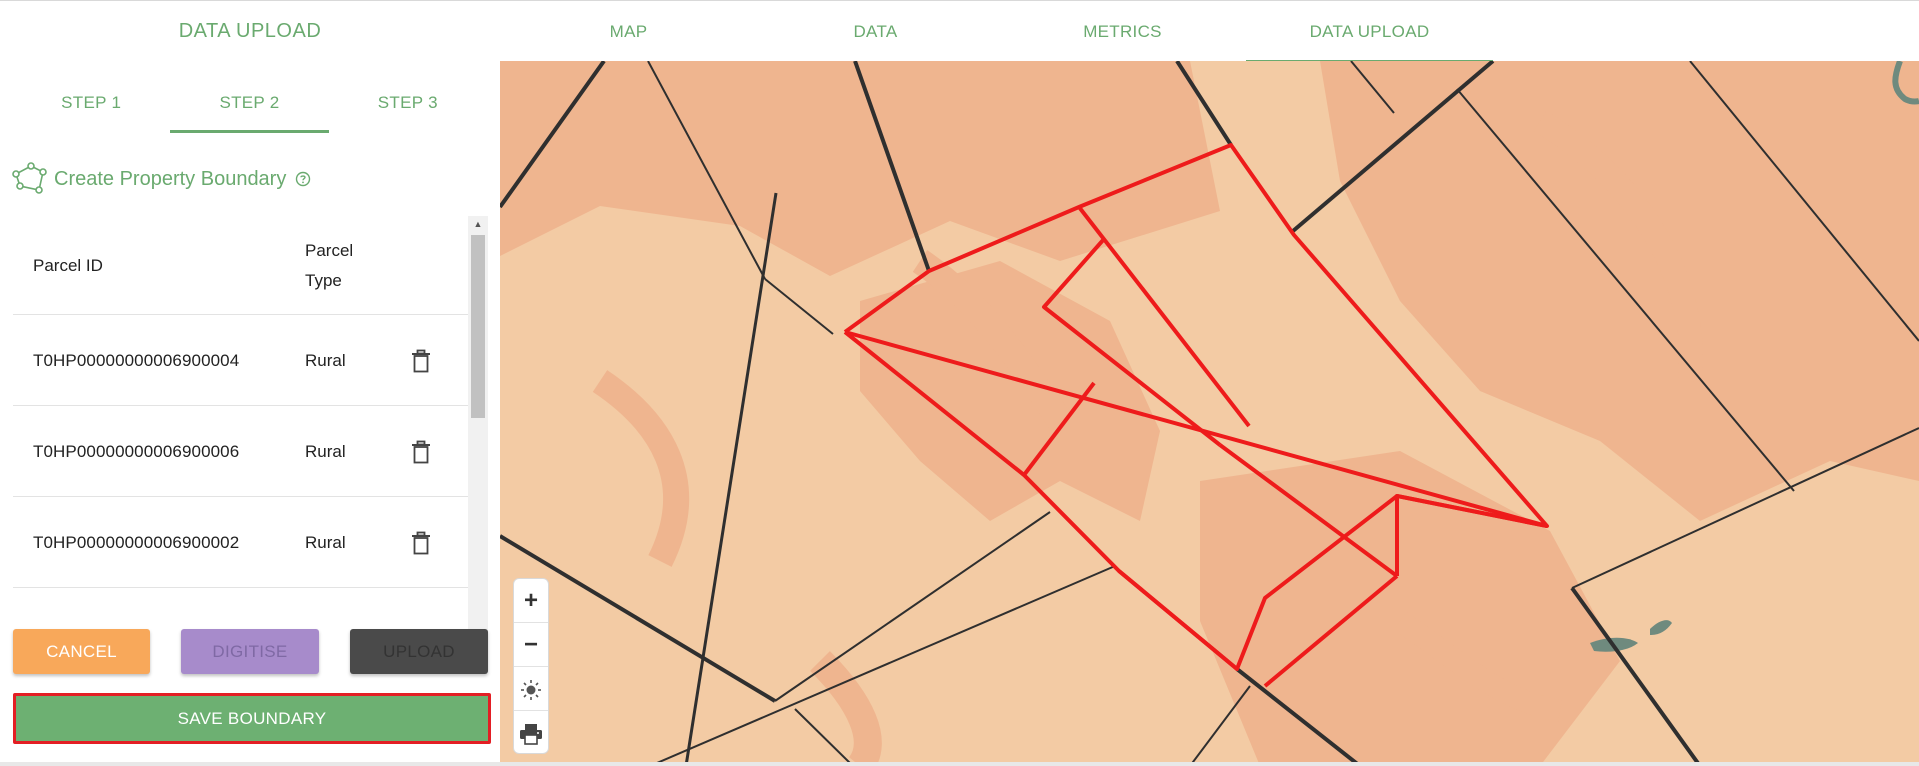 This screenshot has width=1919, height=766. What do you see at coordinates (531, 645) in the screenshot?
I see `zoom-out-button: −` at bounding box center [531, 645].